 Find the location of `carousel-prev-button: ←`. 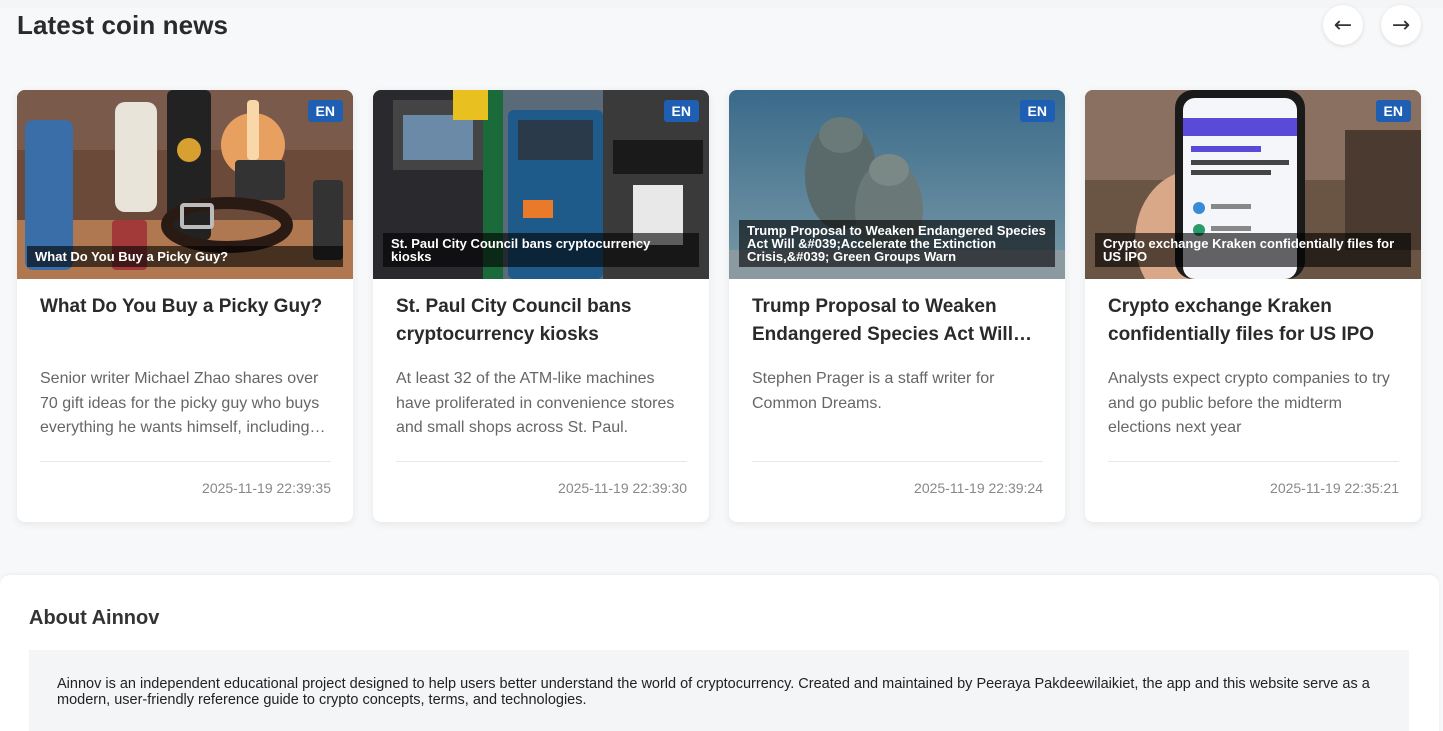

carousel-prev-button: ← is located at coordinates (1343, 25).